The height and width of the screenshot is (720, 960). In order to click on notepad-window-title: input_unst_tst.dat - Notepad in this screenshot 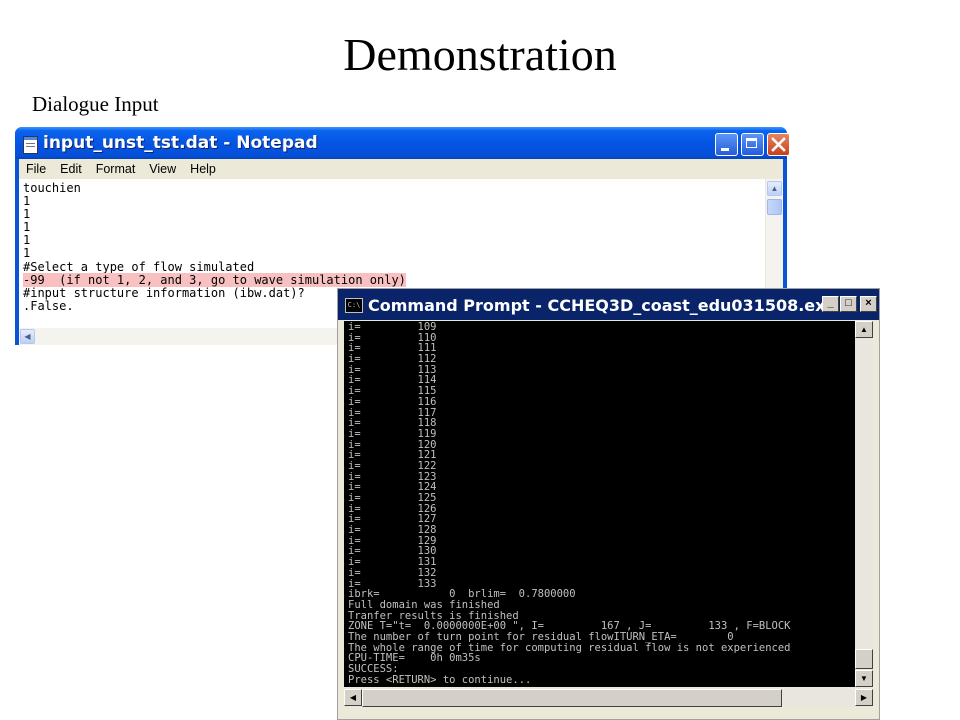, I will do `click(180, 143)`.